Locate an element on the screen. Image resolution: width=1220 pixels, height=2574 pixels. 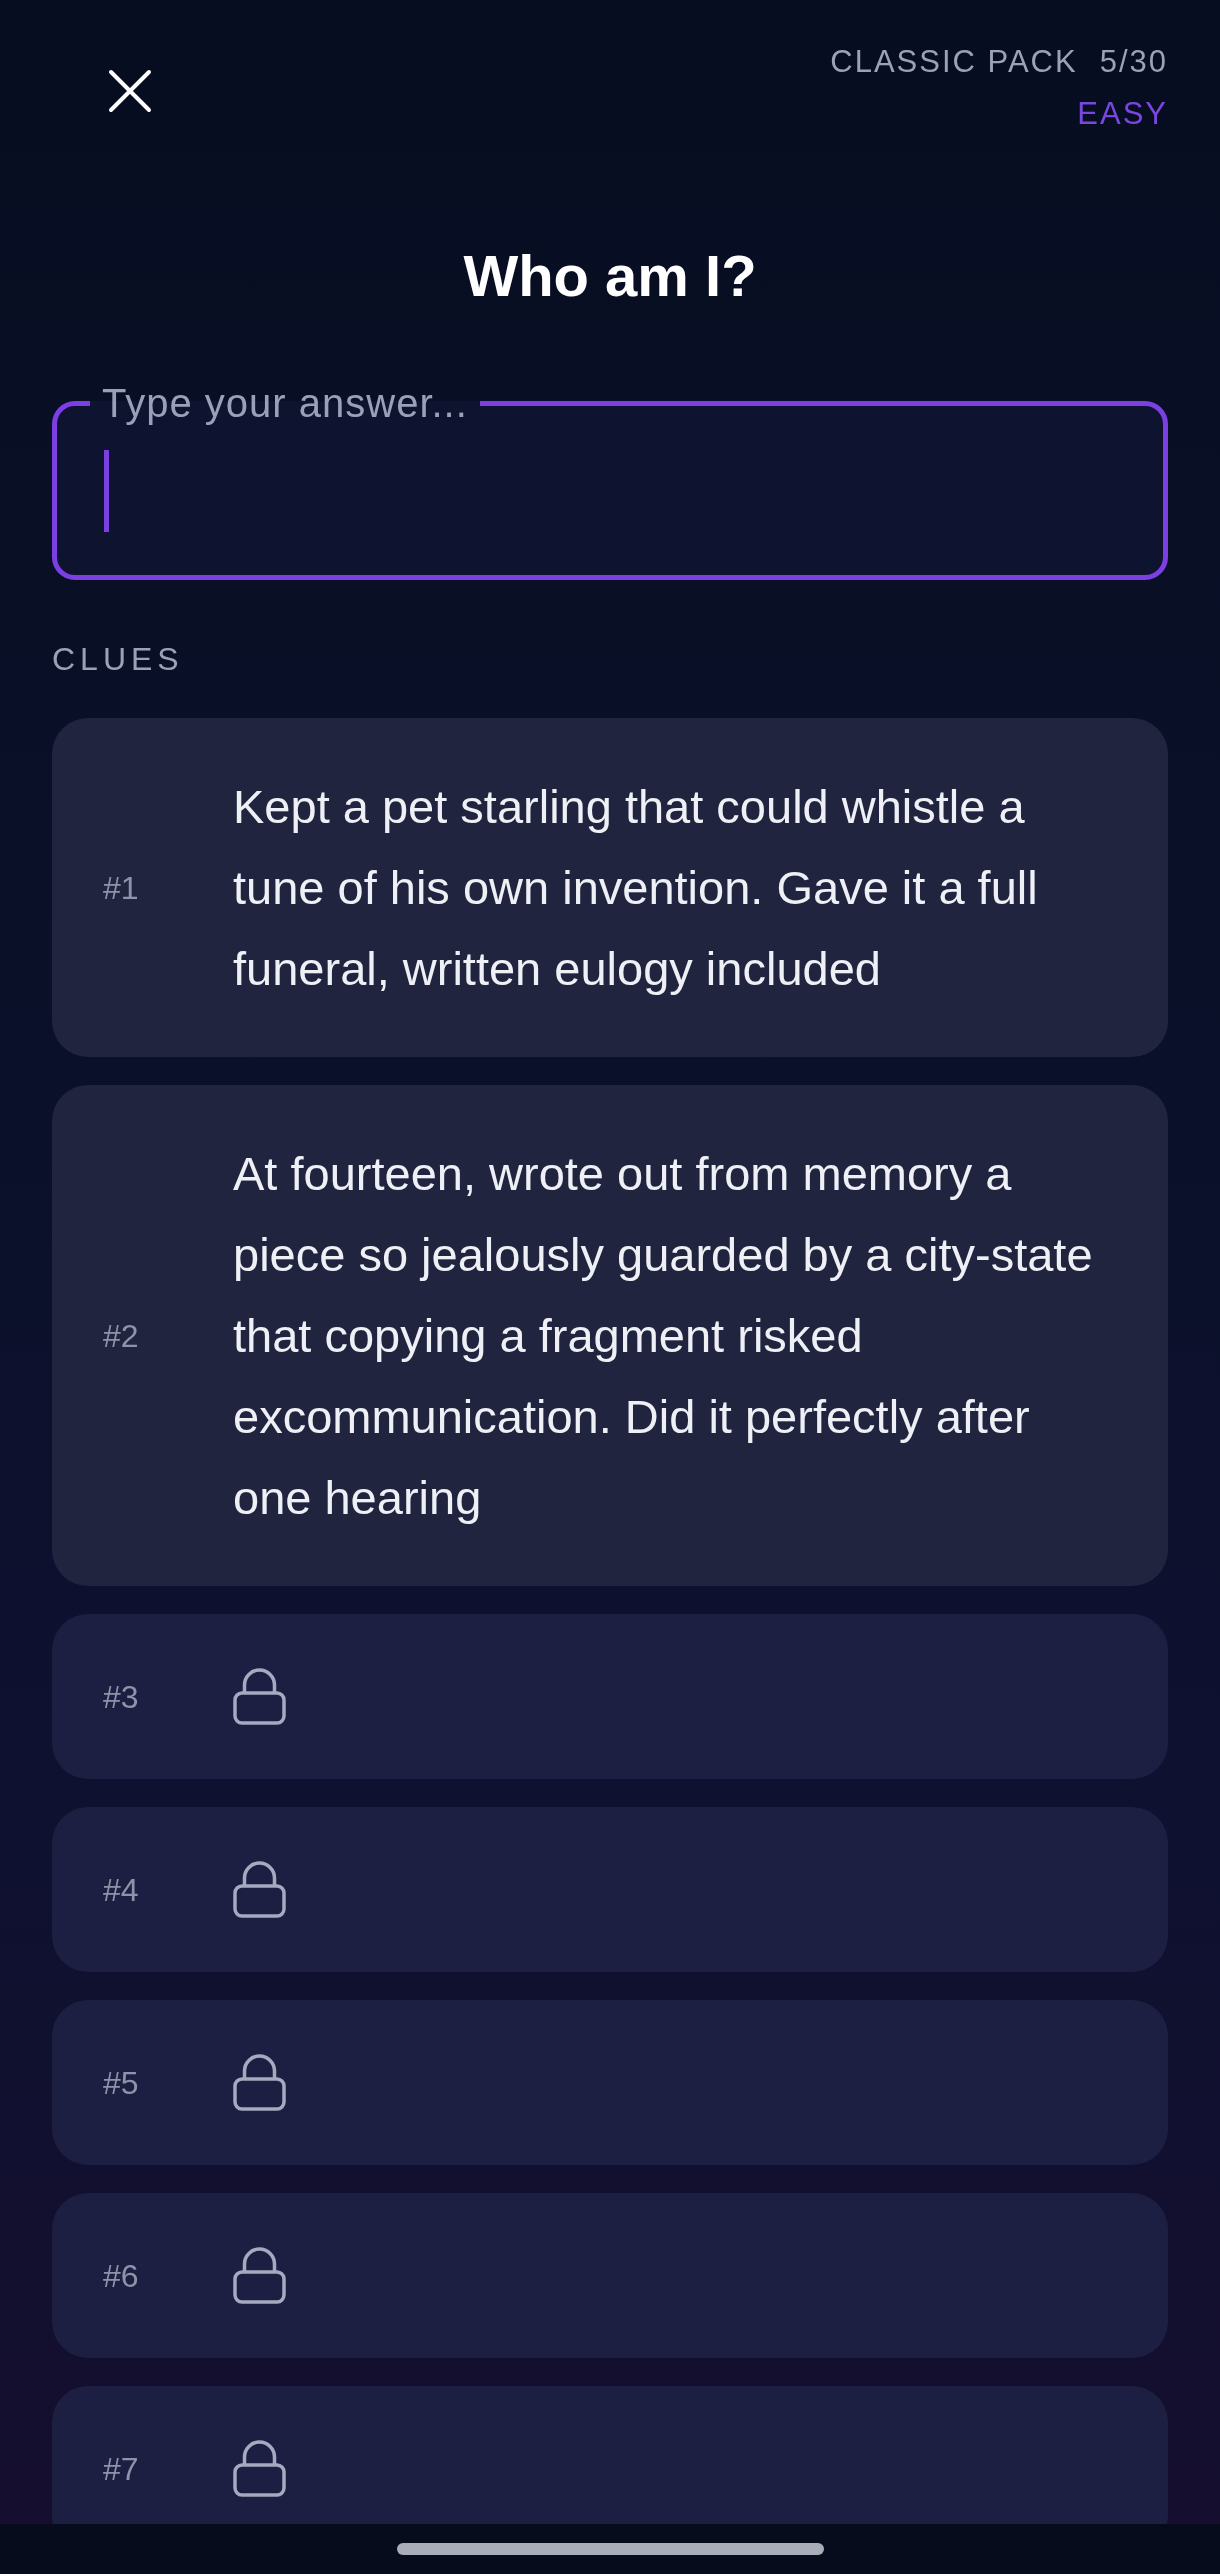
clue-number: #4 is located at coordinates (121, 1890).